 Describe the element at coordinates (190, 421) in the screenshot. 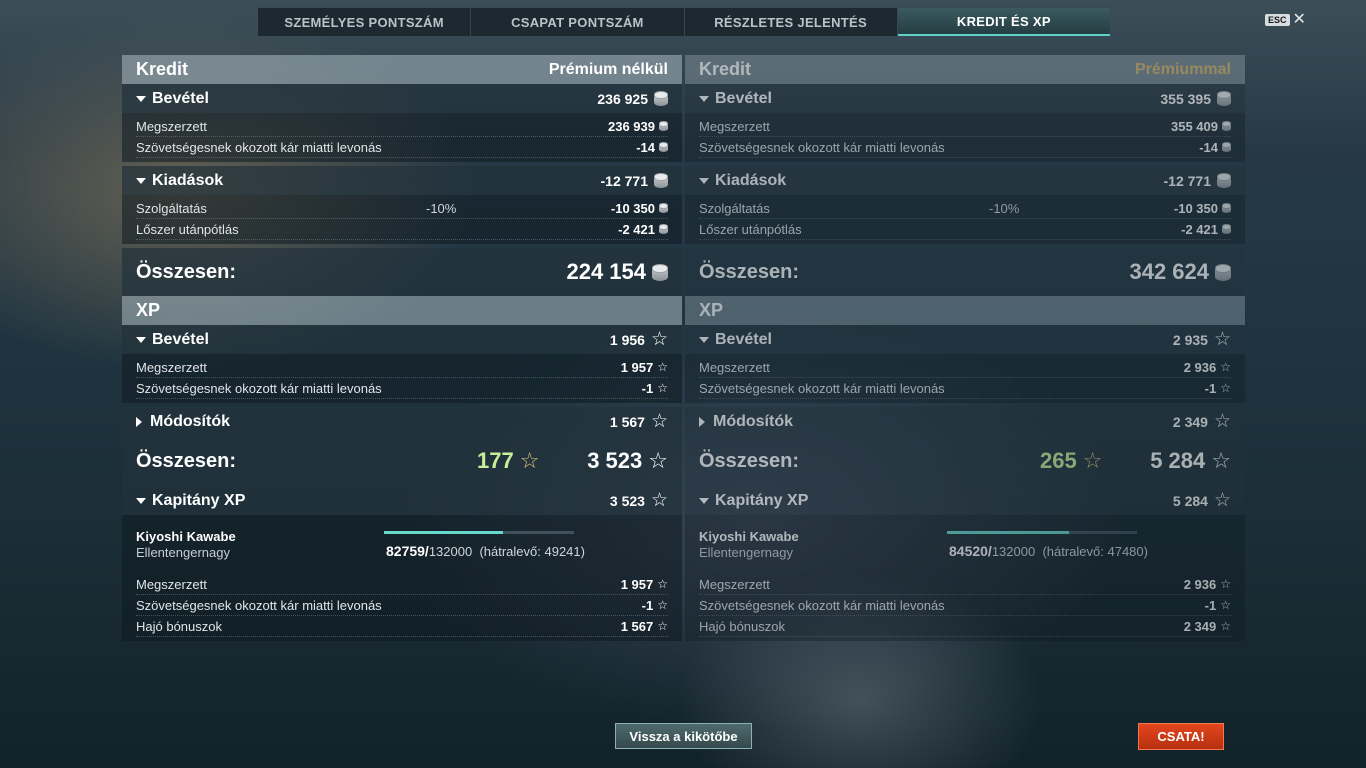

I see `section-label: Módosítók` at that location.